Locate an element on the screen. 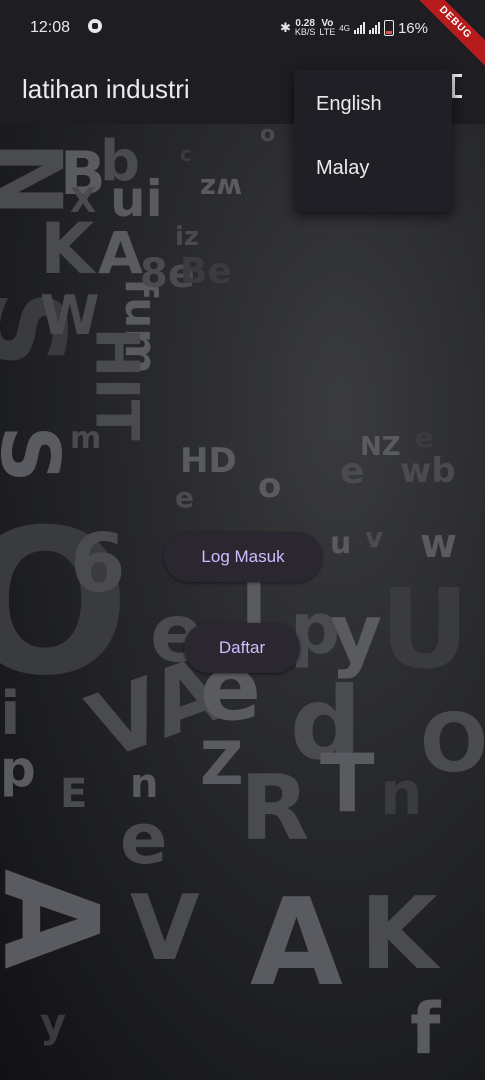 This screenshot has width=485, height=1080. battery-percent: 16% is located at coordinates (412, 28).